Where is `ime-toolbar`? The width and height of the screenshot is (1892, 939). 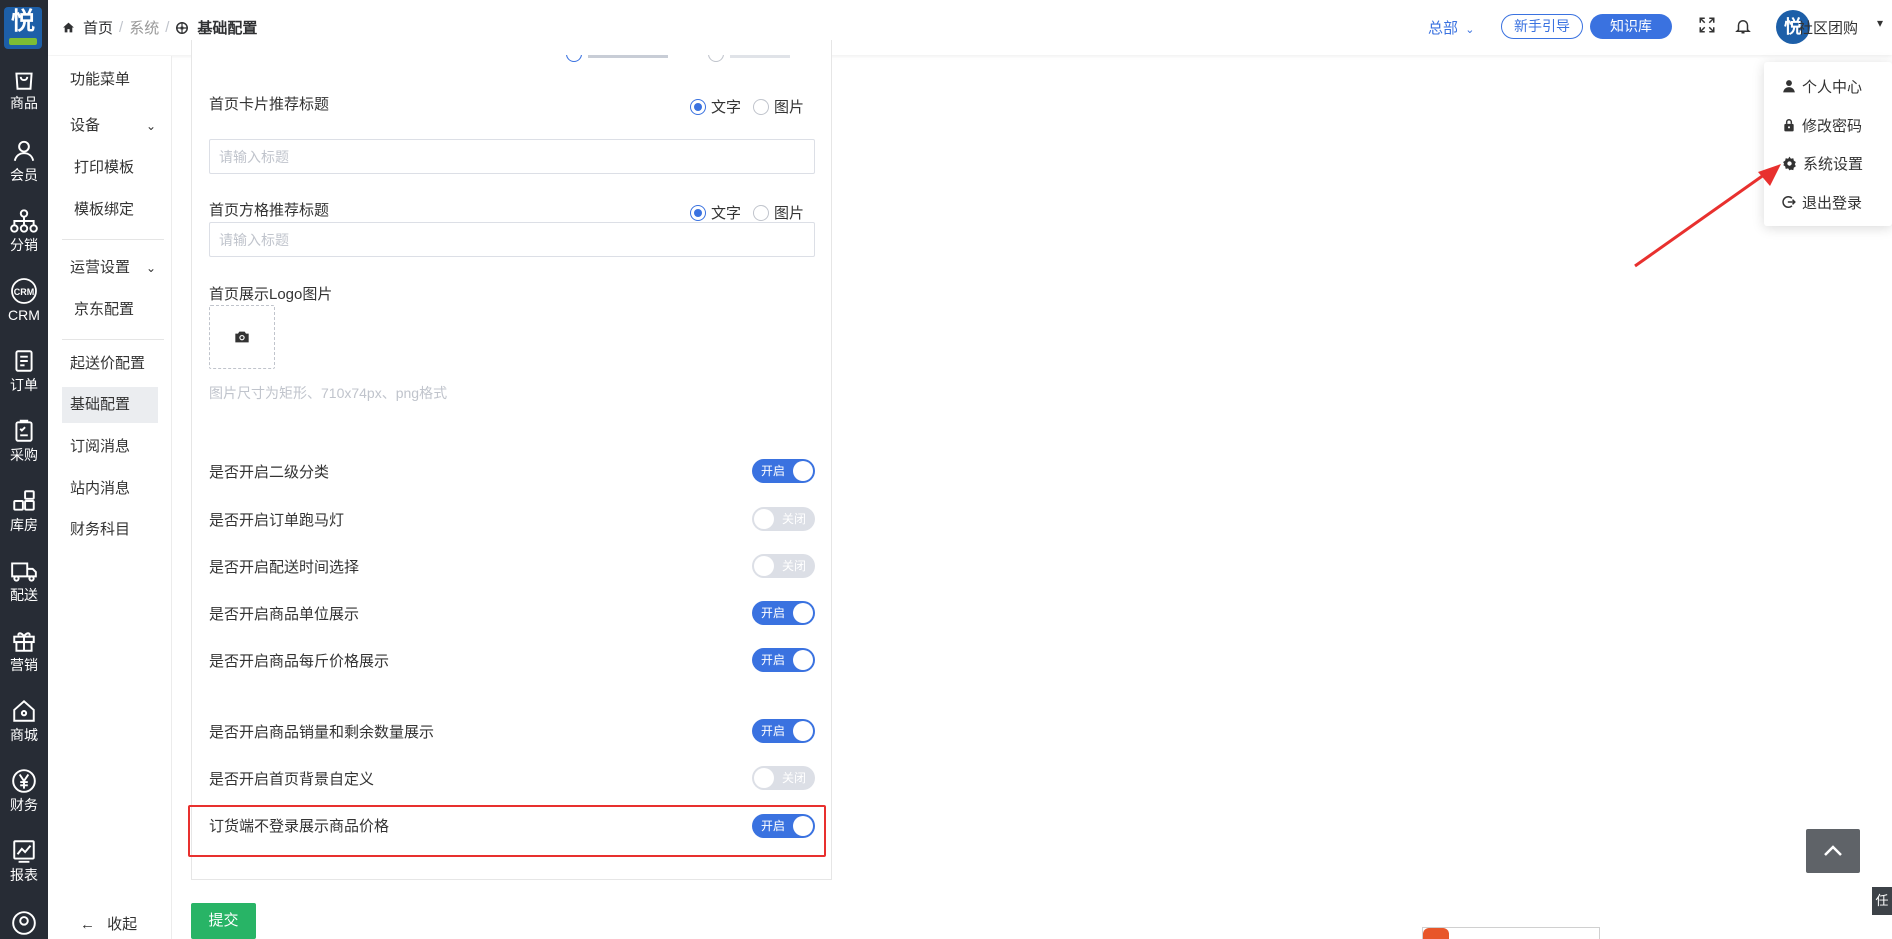 ime-toolbar is located at coordinates (1511, 933).